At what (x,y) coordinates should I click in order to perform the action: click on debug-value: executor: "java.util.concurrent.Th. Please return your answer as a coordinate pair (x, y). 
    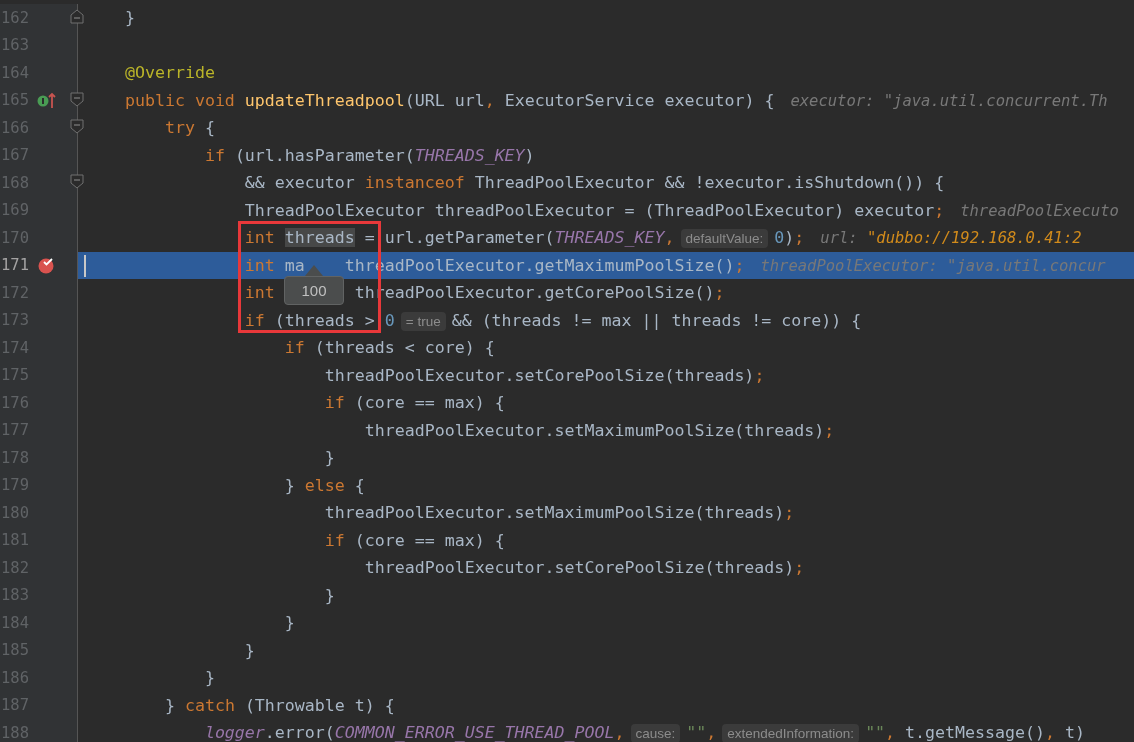
    Looking at the image, I should click on (949, 100).